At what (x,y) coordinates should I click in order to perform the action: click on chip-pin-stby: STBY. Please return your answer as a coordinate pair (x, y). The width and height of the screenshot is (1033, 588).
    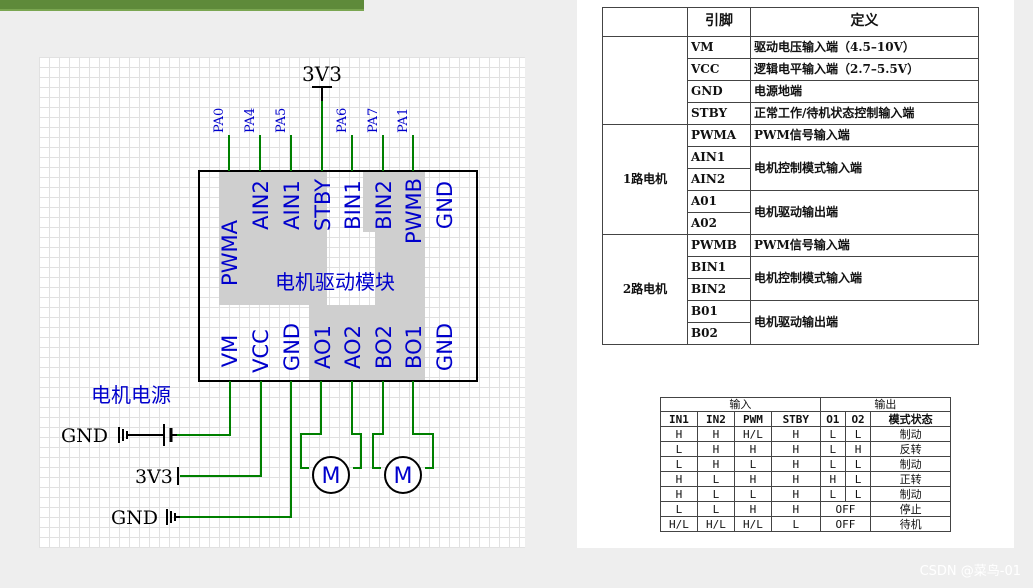
    Looking at the image, I should click on (323, 205).